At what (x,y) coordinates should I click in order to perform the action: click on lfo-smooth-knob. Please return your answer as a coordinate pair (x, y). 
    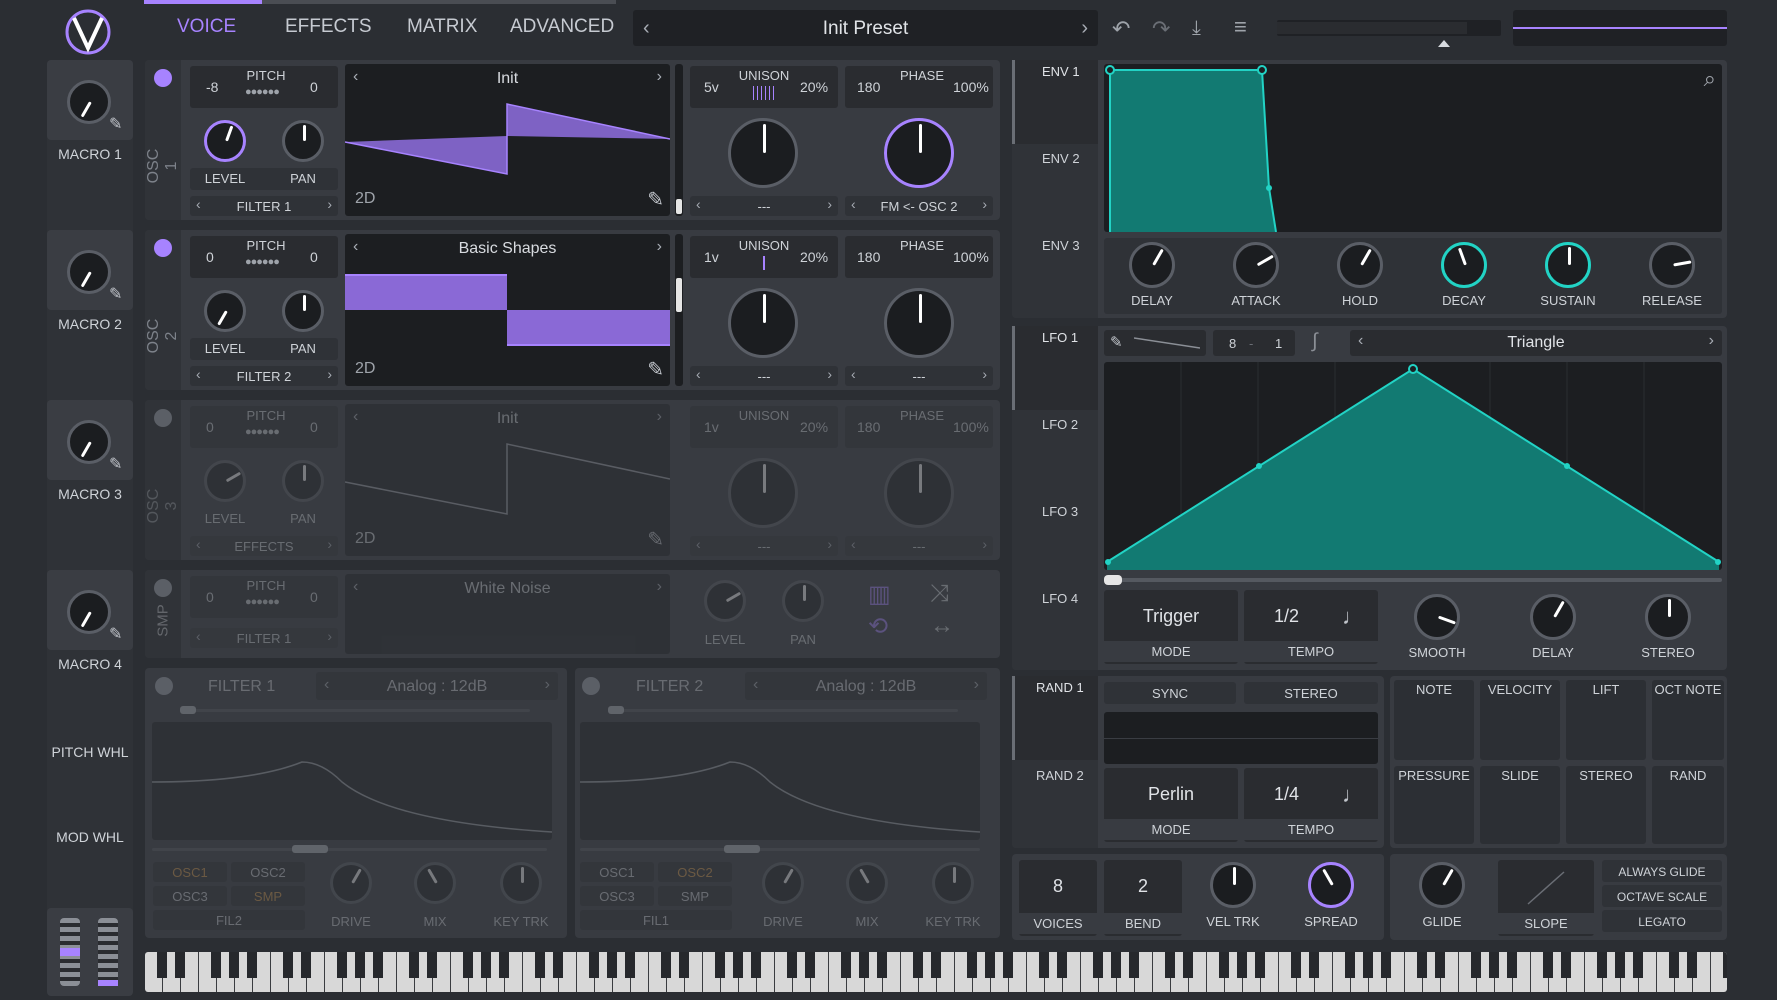
    Looking at the image, I should click on (1437, 617).